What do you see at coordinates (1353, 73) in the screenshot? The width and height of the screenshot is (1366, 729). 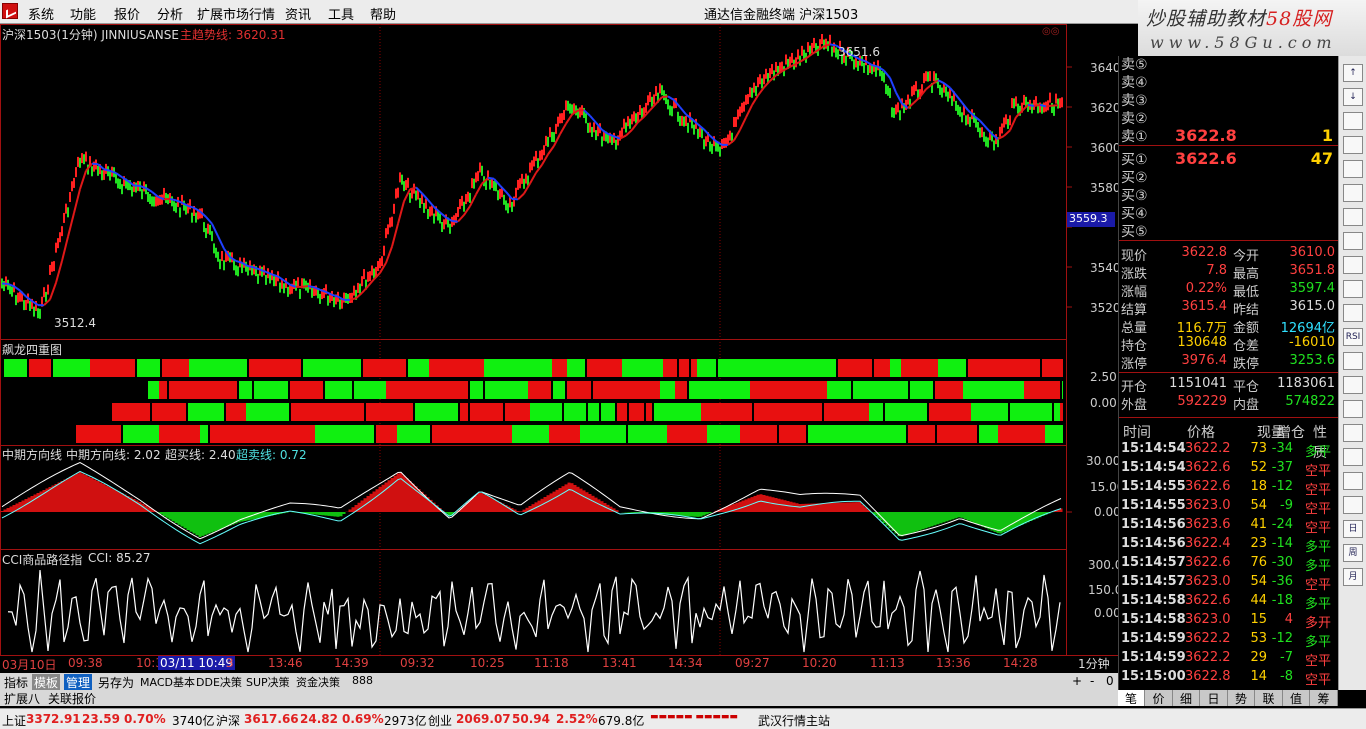 I see `toolbar-button: ↑` at bounding box center [1353, 73].